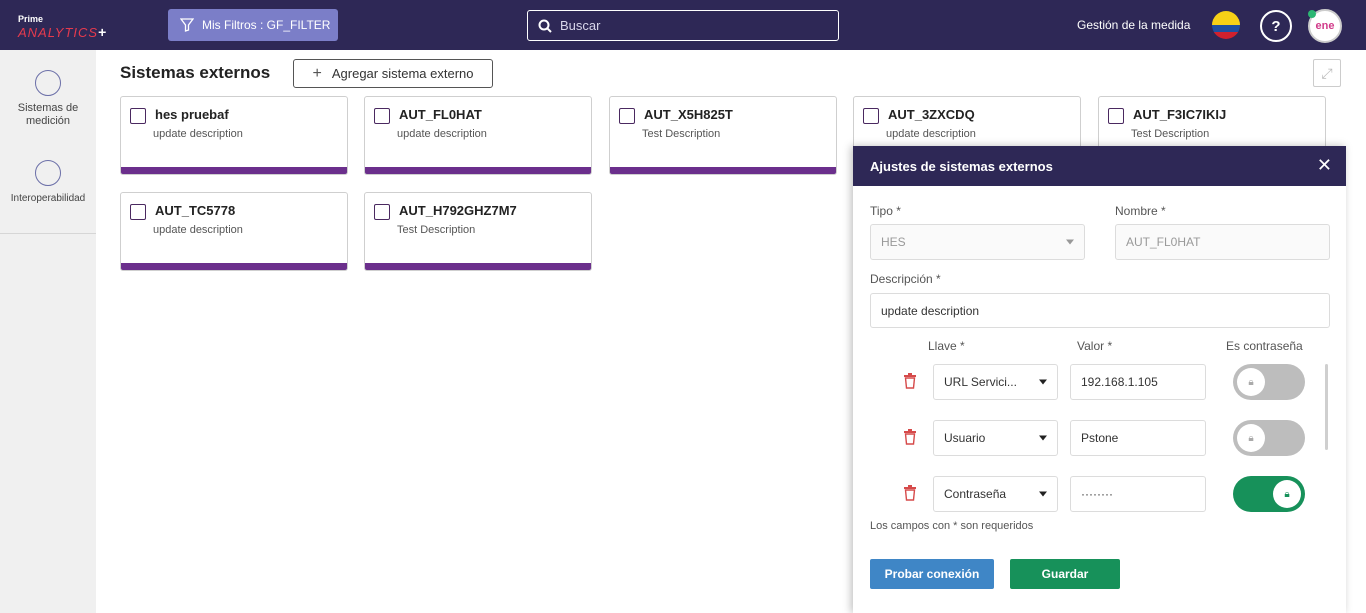  What do you see at coordinates (48, 114) in the screenshot?
I see `sidebar-item-label: Sistemas de medición` at bounding box center [48, 114].